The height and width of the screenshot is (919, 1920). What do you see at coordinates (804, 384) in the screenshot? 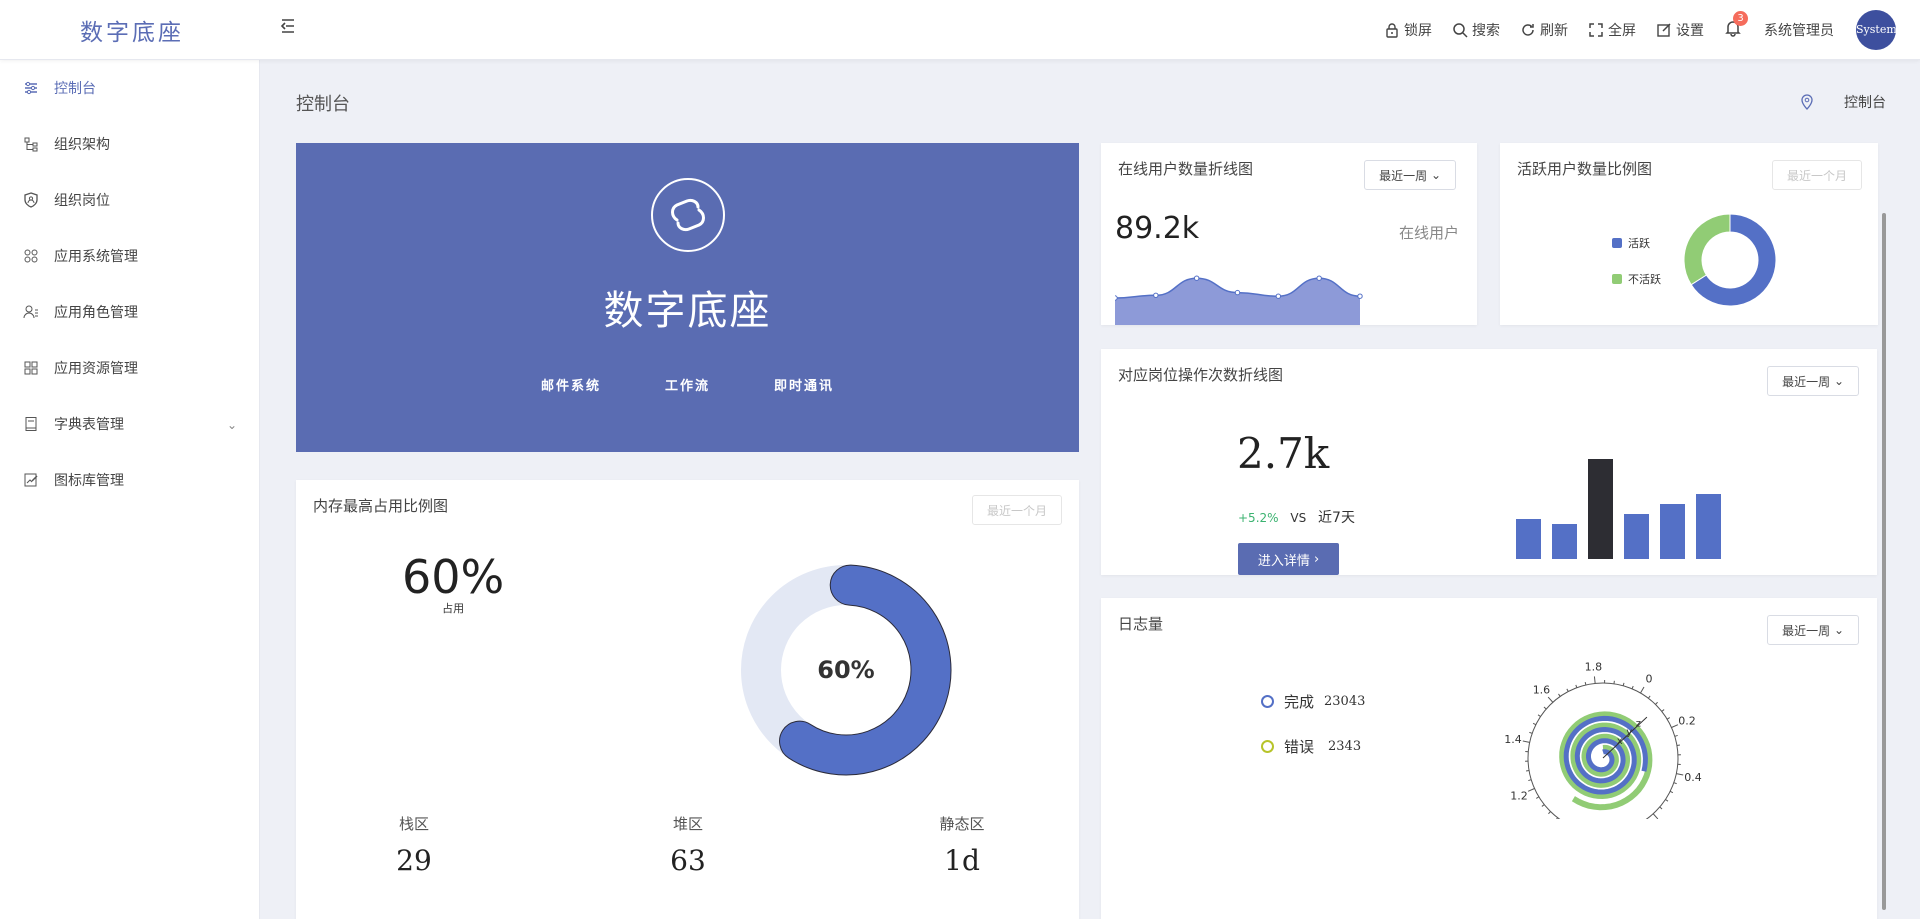
I see `link-im: 即时通讯` at bounding box center [804, 384].